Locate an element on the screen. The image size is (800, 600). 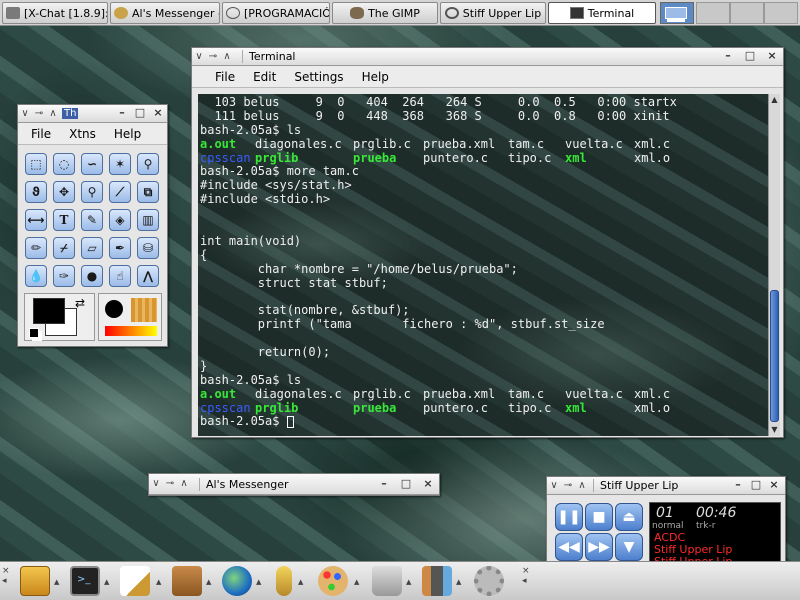
color-picker-icon: ✎ is located at coordinates (92, 220).